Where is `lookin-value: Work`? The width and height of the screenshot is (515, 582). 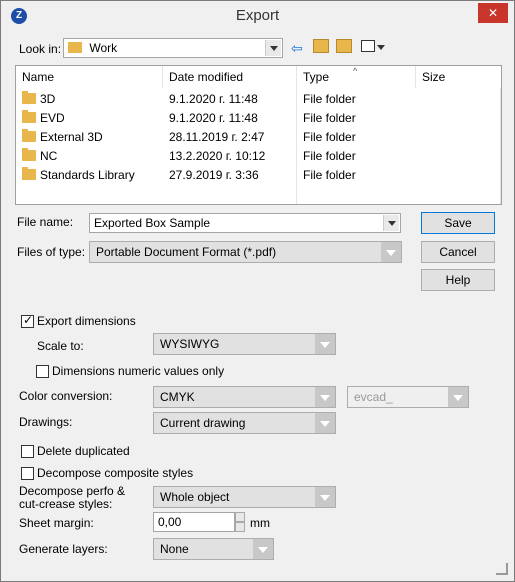
lookin-value: Work is located at coordinates (103, 48).